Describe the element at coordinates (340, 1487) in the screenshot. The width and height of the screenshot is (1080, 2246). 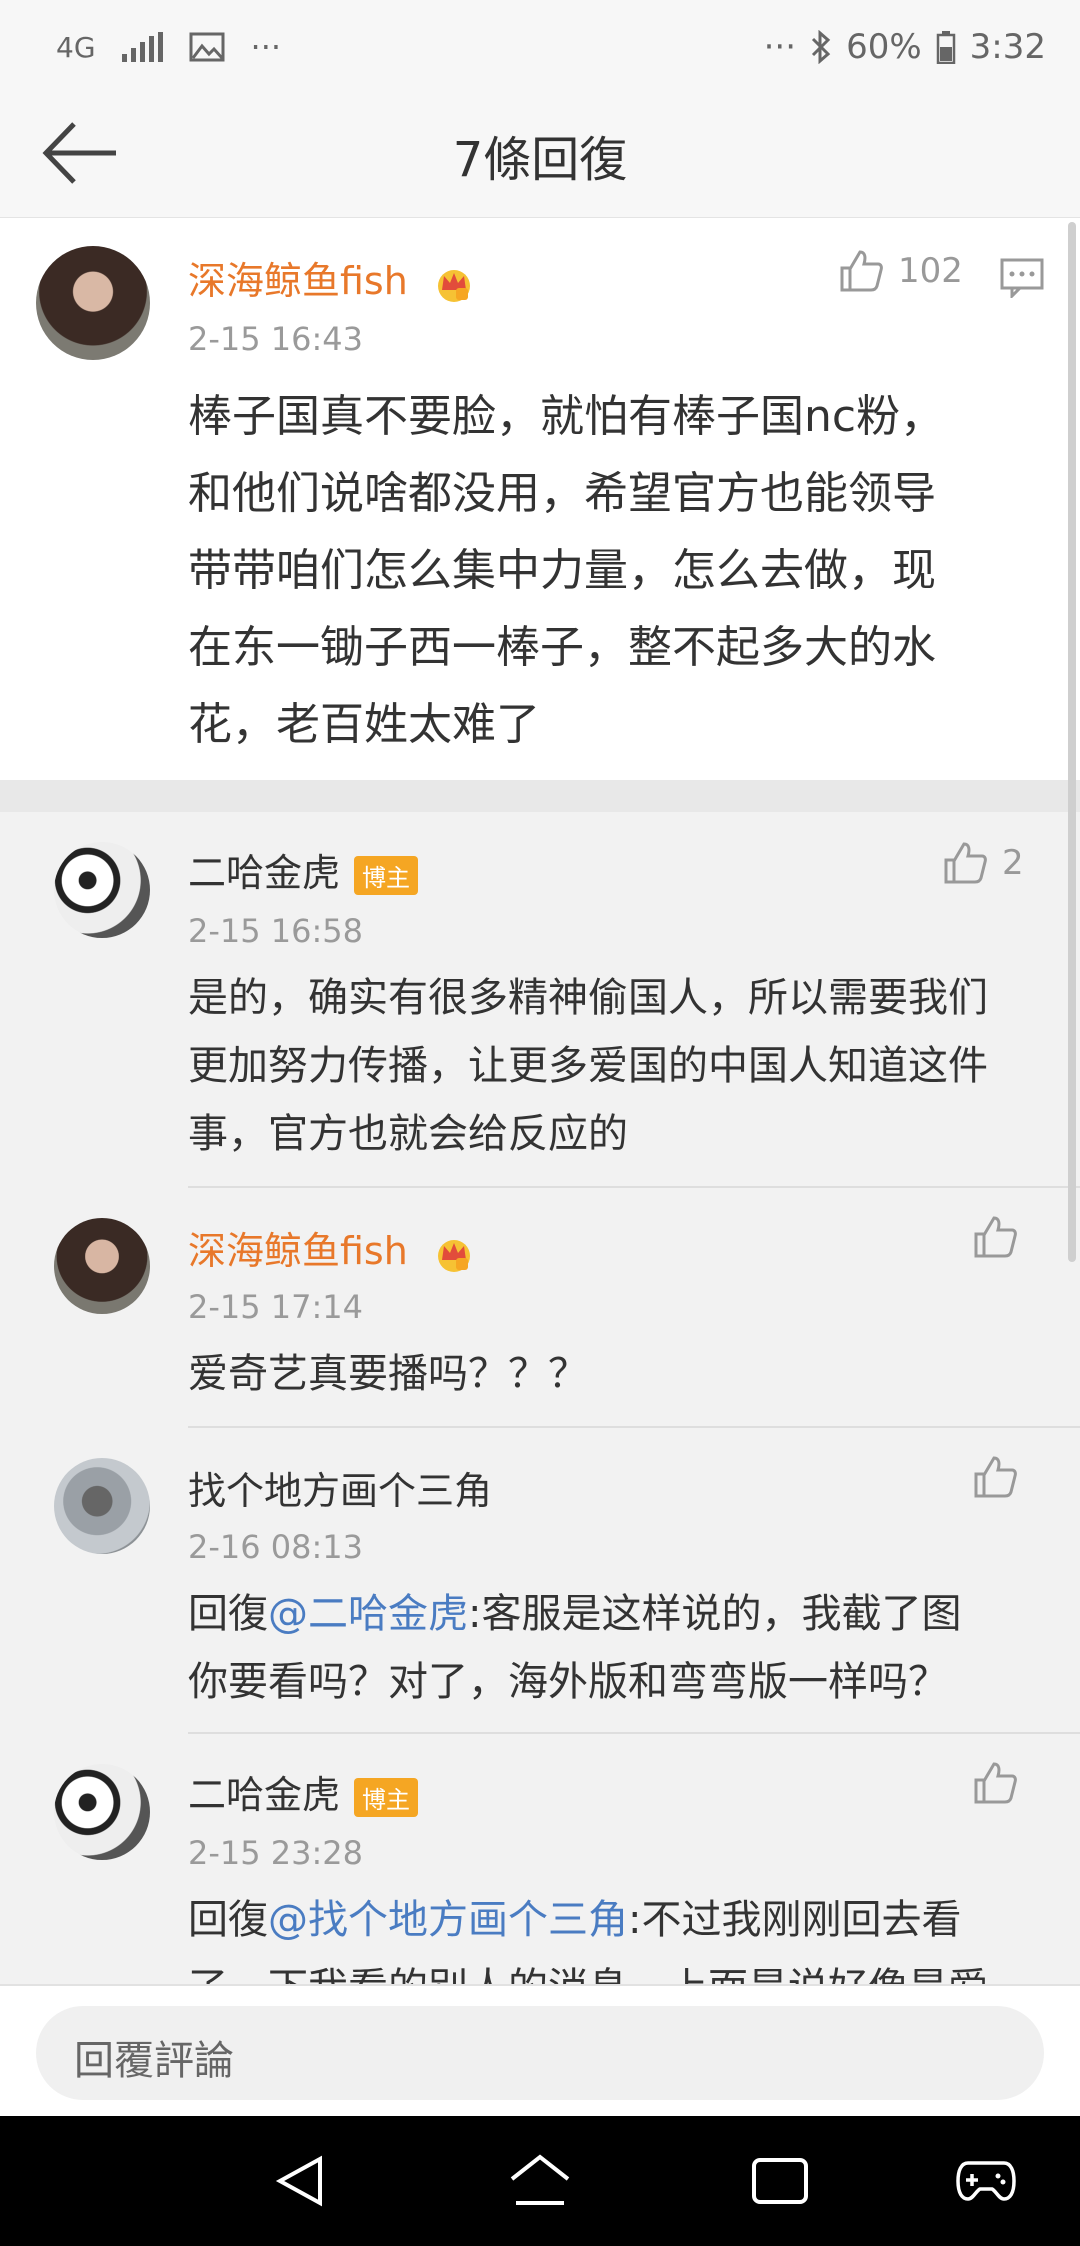
I see `username: 找个地方画个三角` at that location.